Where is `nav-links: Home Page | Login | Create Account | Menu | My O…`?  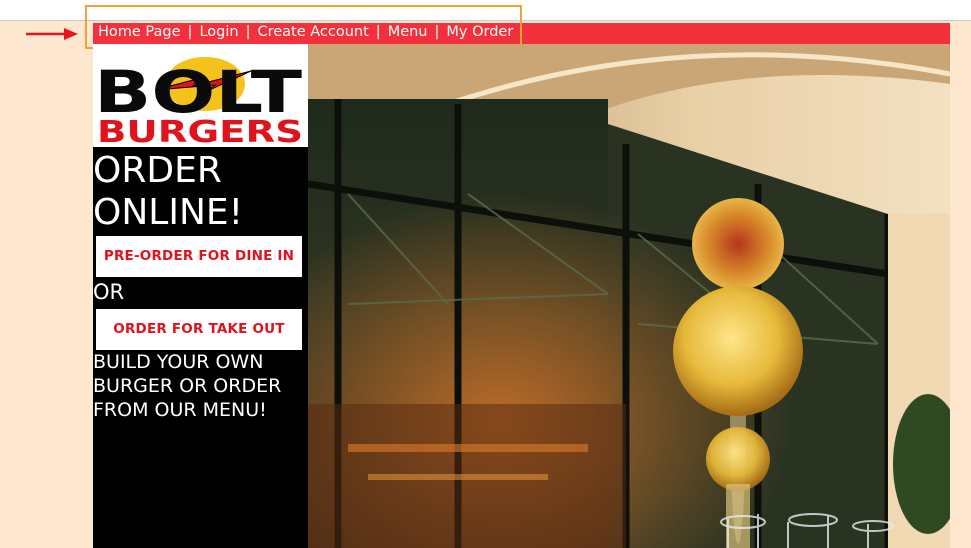
nav-links: Home Page | Login | Create Account | Menu | My O… is located at coordinates (305, 32).